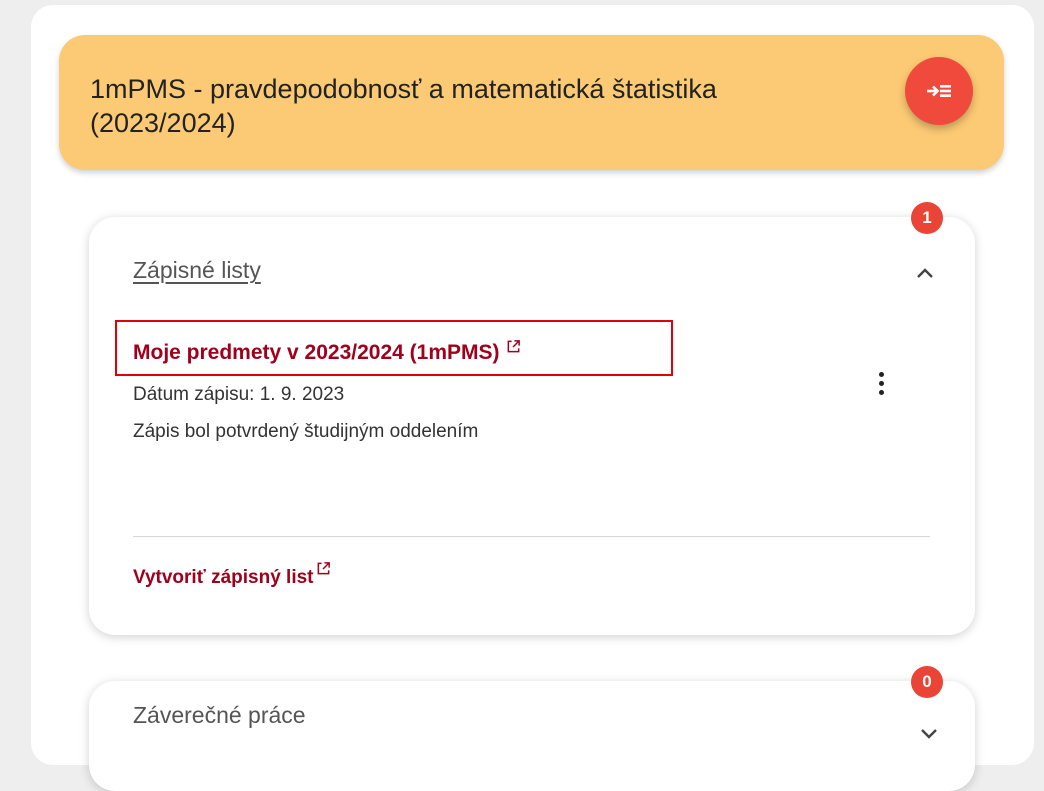 This screenshot has height=791, width=1044. I want to click on chevron-down-icon, so click(929, 733).